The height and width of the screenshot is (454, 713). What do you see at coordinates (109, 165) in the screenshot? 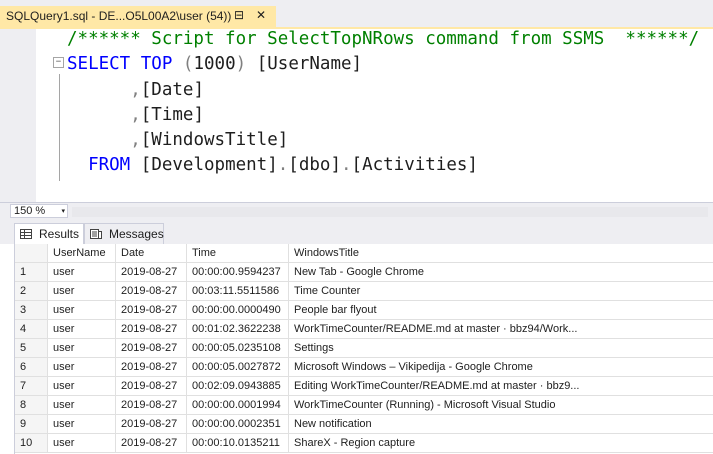
I see `keyword-from: FROM` at bounding box center [109, 165].